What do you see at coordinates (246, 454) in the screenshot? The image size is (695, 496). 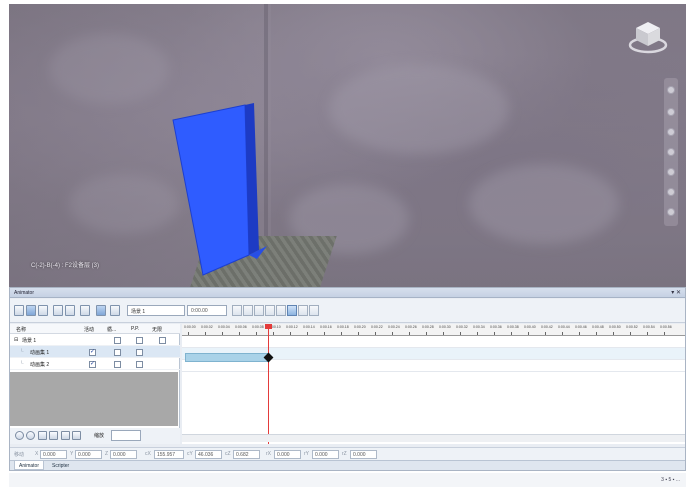 I see `cz-input: 0.682` at bounding box center [246, 454].